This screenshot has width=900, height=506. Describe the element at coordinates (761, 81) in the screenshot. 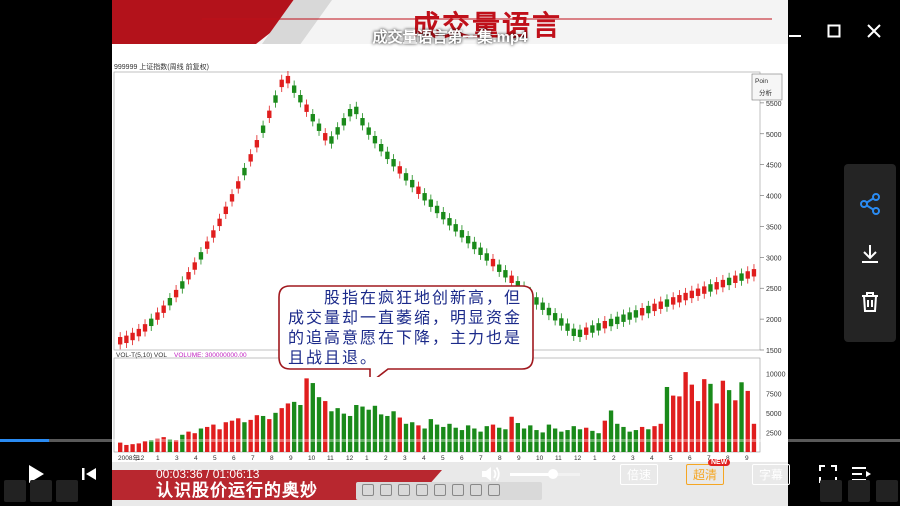

I see `zoom-label: Poin` at that location.